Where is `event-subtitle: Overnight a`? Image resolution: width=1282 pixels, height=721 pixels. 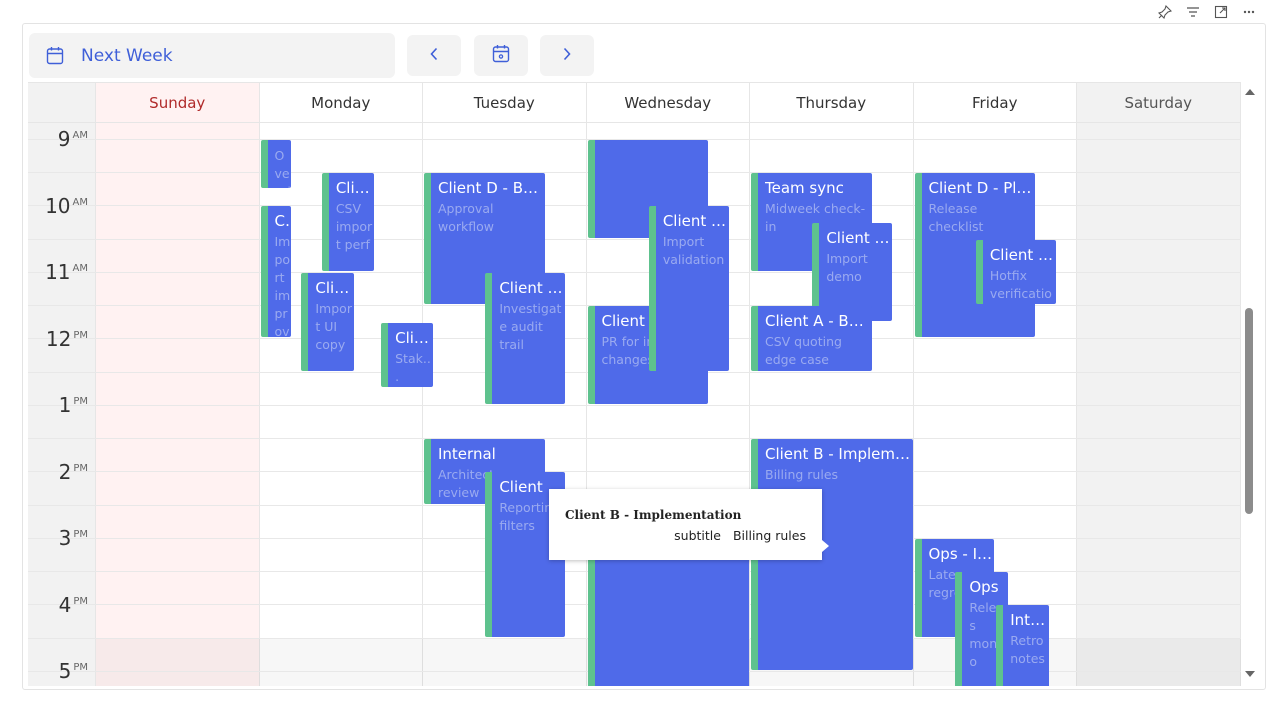 event-subtitle: Overnight a is located at coordinates (282, 167).